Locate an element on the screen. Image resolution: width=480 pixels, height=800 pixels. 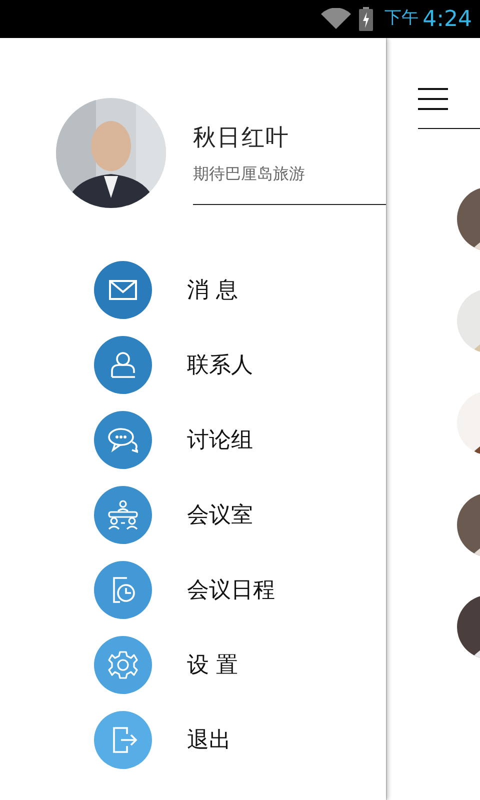
user-name: 秋日红叶 is located at coordinates (242, 139).